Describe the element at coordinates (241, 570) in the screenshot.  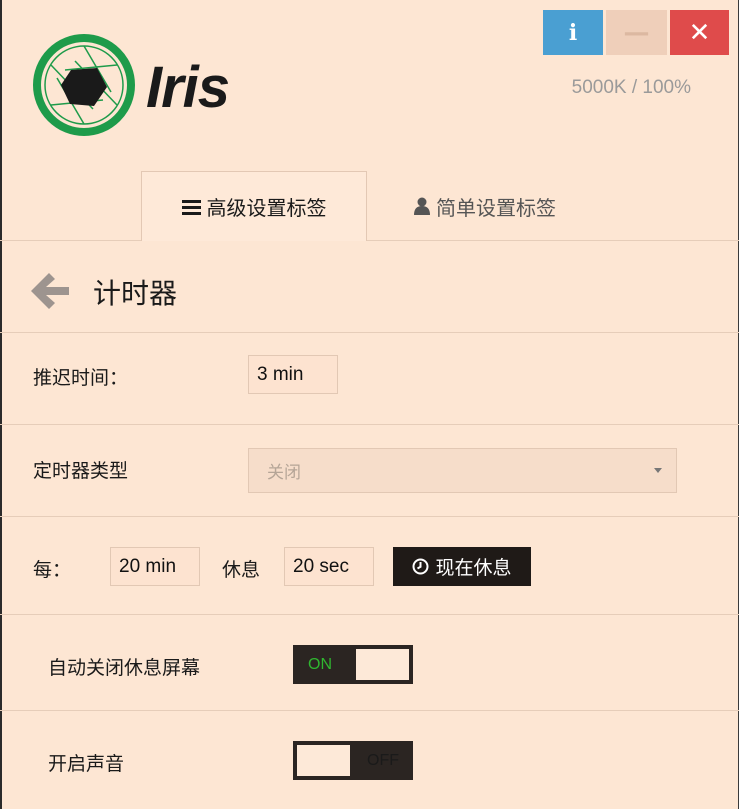
I see `rest-label: 休息` at that location.